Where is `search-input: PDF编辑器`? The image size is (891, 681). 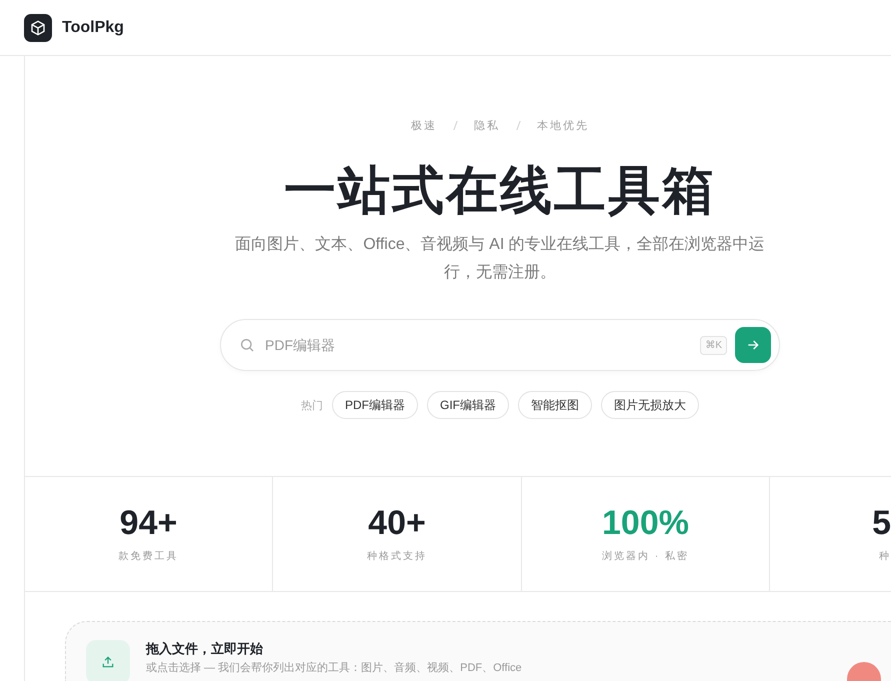 search-input: PDF编辑器 is located at coordinates (477, 345).